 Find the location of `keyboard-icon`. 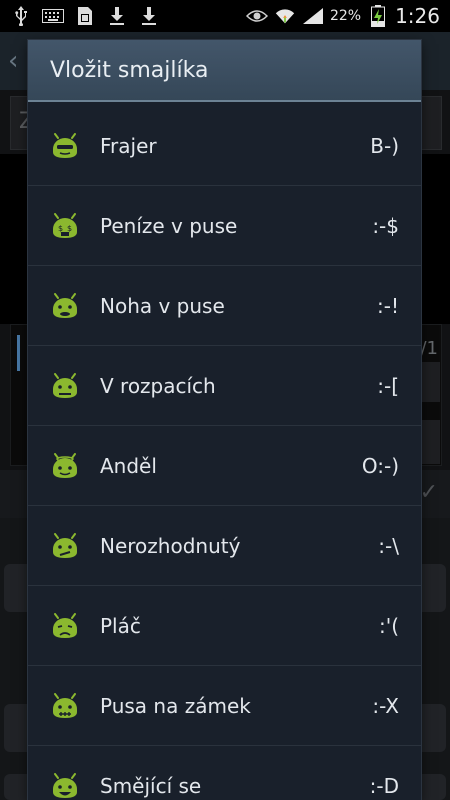

keyboard-icon is located at coordinates (53, 16).